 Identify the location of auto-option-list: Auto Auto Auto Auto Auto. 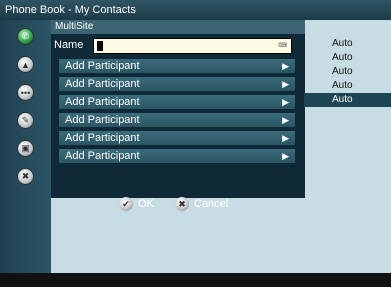
(347, 72).